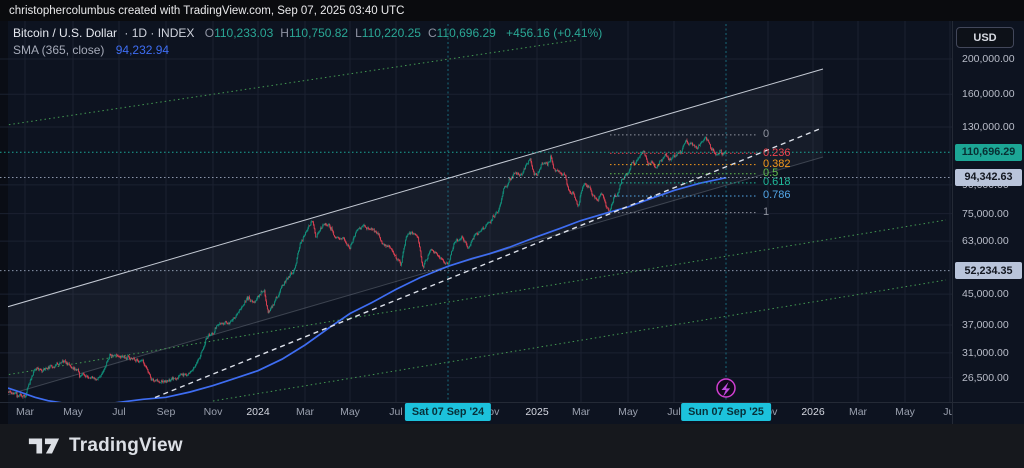 This screenshot has height=468, width=1024. What do you see at coordinates (44, 446) in the screenshot?
I see `tradingview-logo` at bounding box center [44, 446].